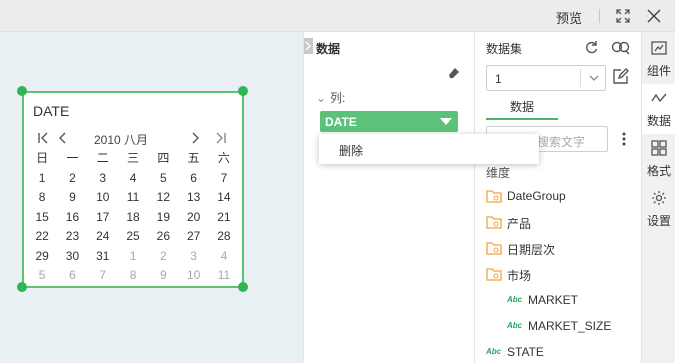 The width and height of the screenshot is (675, 363). I want to click on calendar-day-other-month: 6, so click(72, 276).